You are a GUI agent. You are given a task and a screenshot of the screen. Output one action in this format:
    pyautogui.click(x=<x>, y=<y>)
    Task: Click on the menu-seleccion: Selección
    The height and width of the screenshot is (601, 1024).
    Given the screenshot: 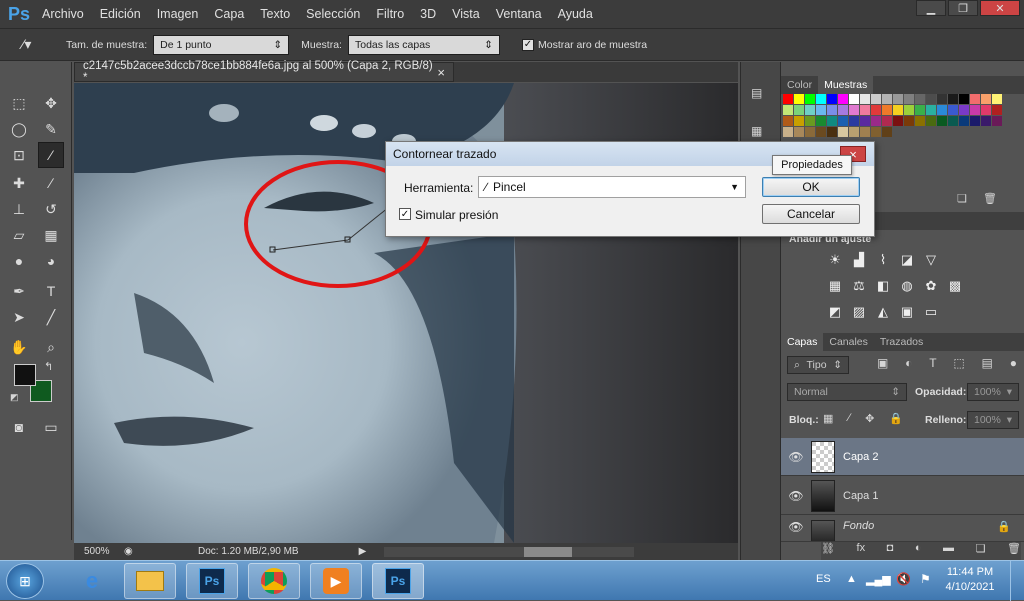 What is the action you would take?
    pyautogui.click(x=333, y=14)
    